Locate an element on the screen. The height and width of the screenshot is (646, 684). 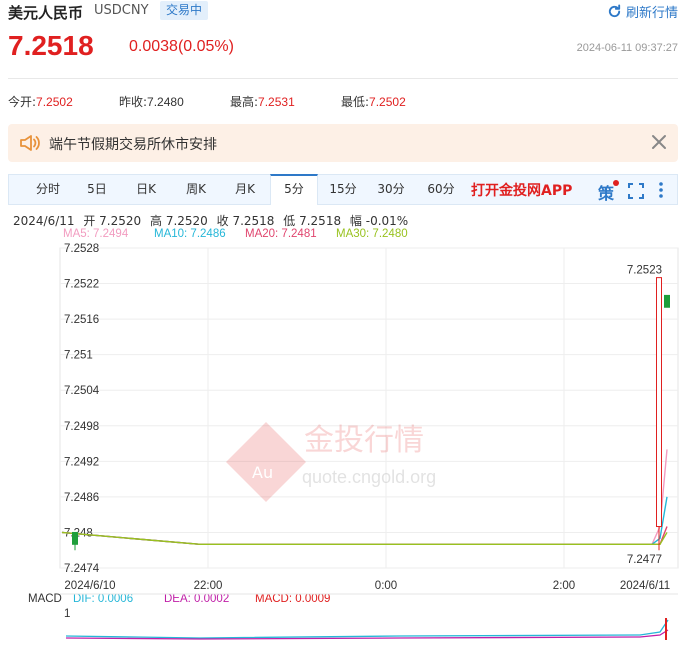
watermark-logo-icon is located at coordinates (266, 462).